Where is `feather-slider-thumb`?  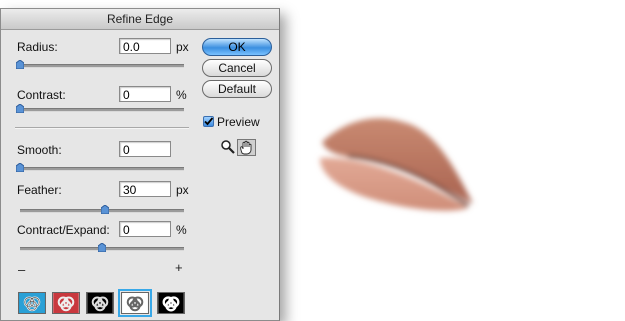 feather-slider-thumb is located at coordinates (105, 209).